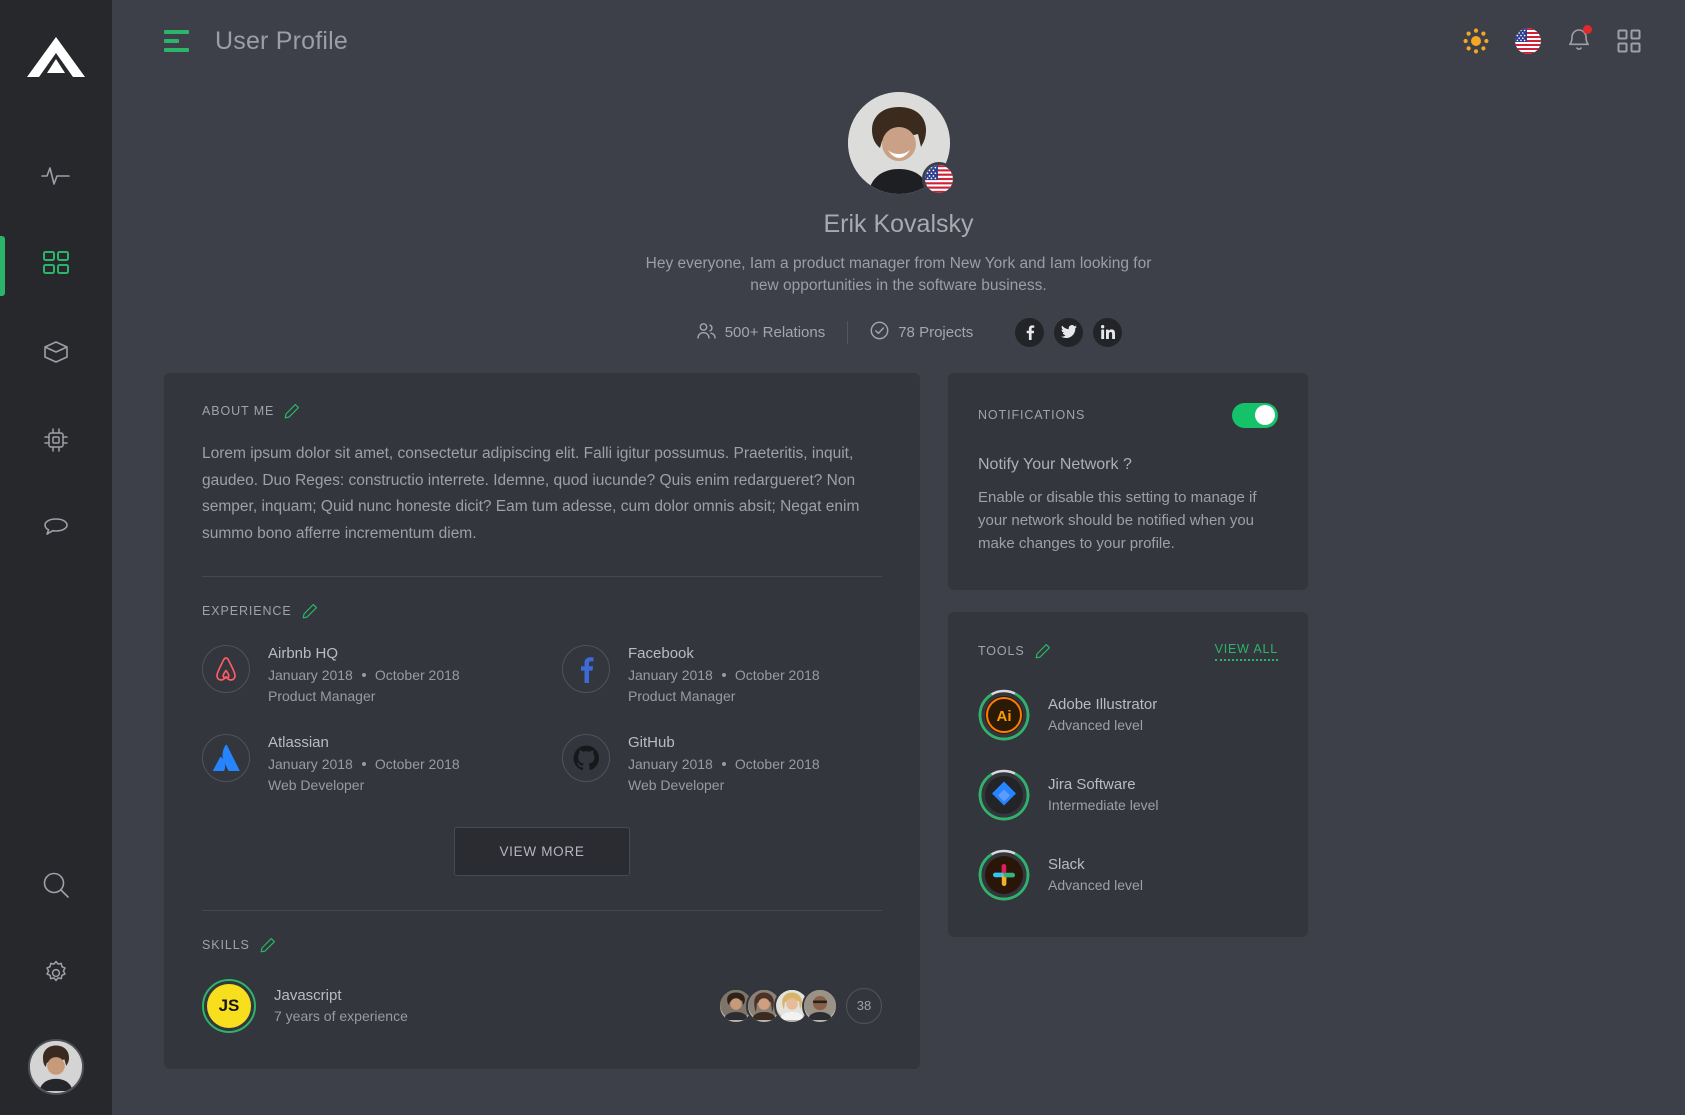  I want to click on slack-icon, so click(1004, 874).